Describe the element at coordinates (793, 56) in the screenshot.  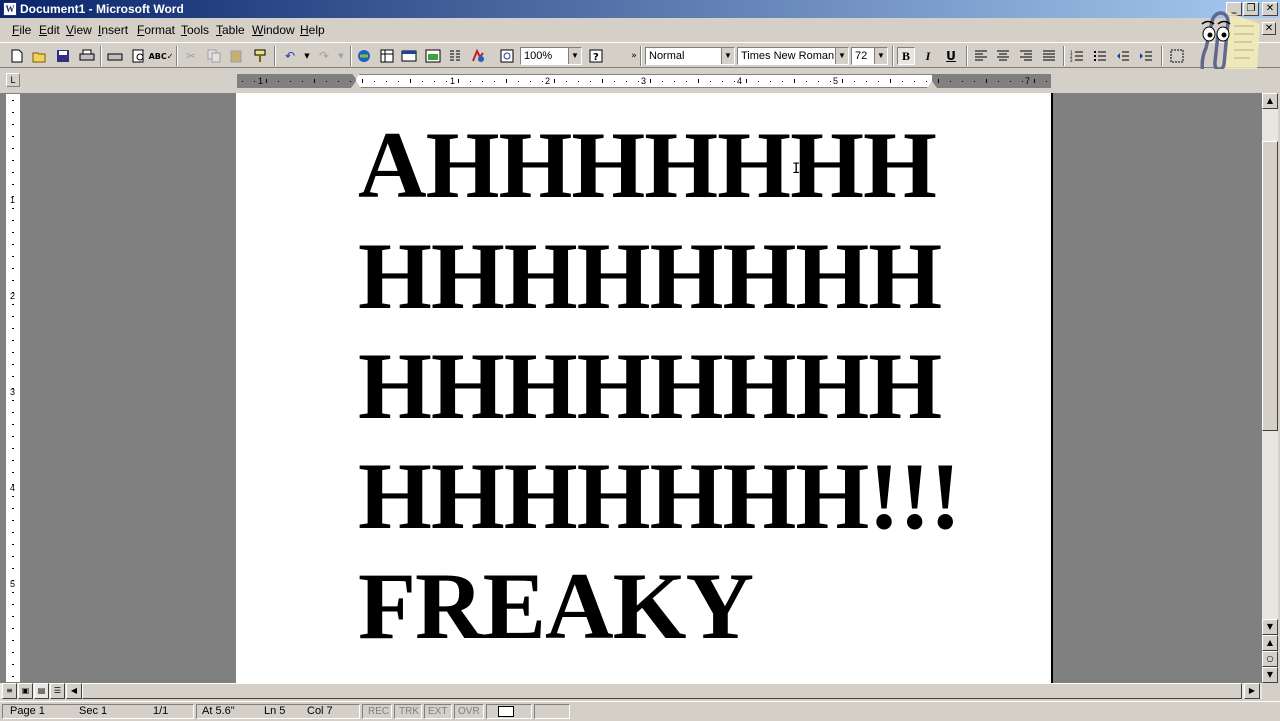
I see `font-select: Times New Roman ▼` at that location.